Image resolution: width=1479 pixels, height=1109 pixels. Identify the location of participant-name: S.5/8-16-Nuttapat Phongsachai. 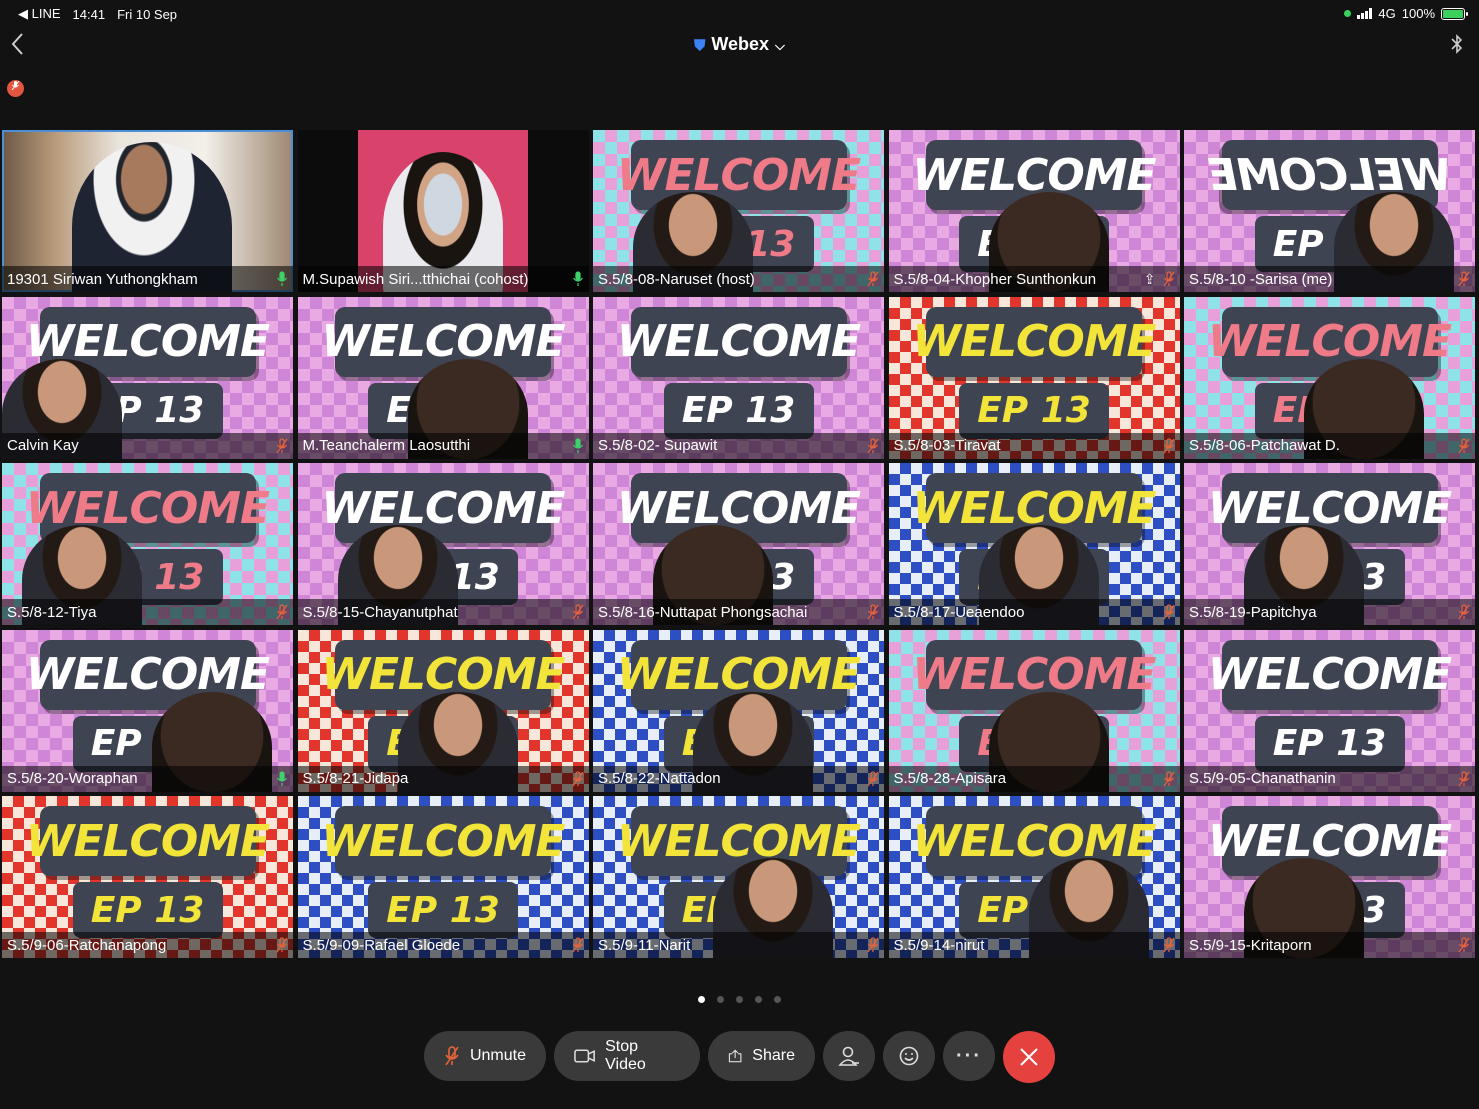
(703, 612).